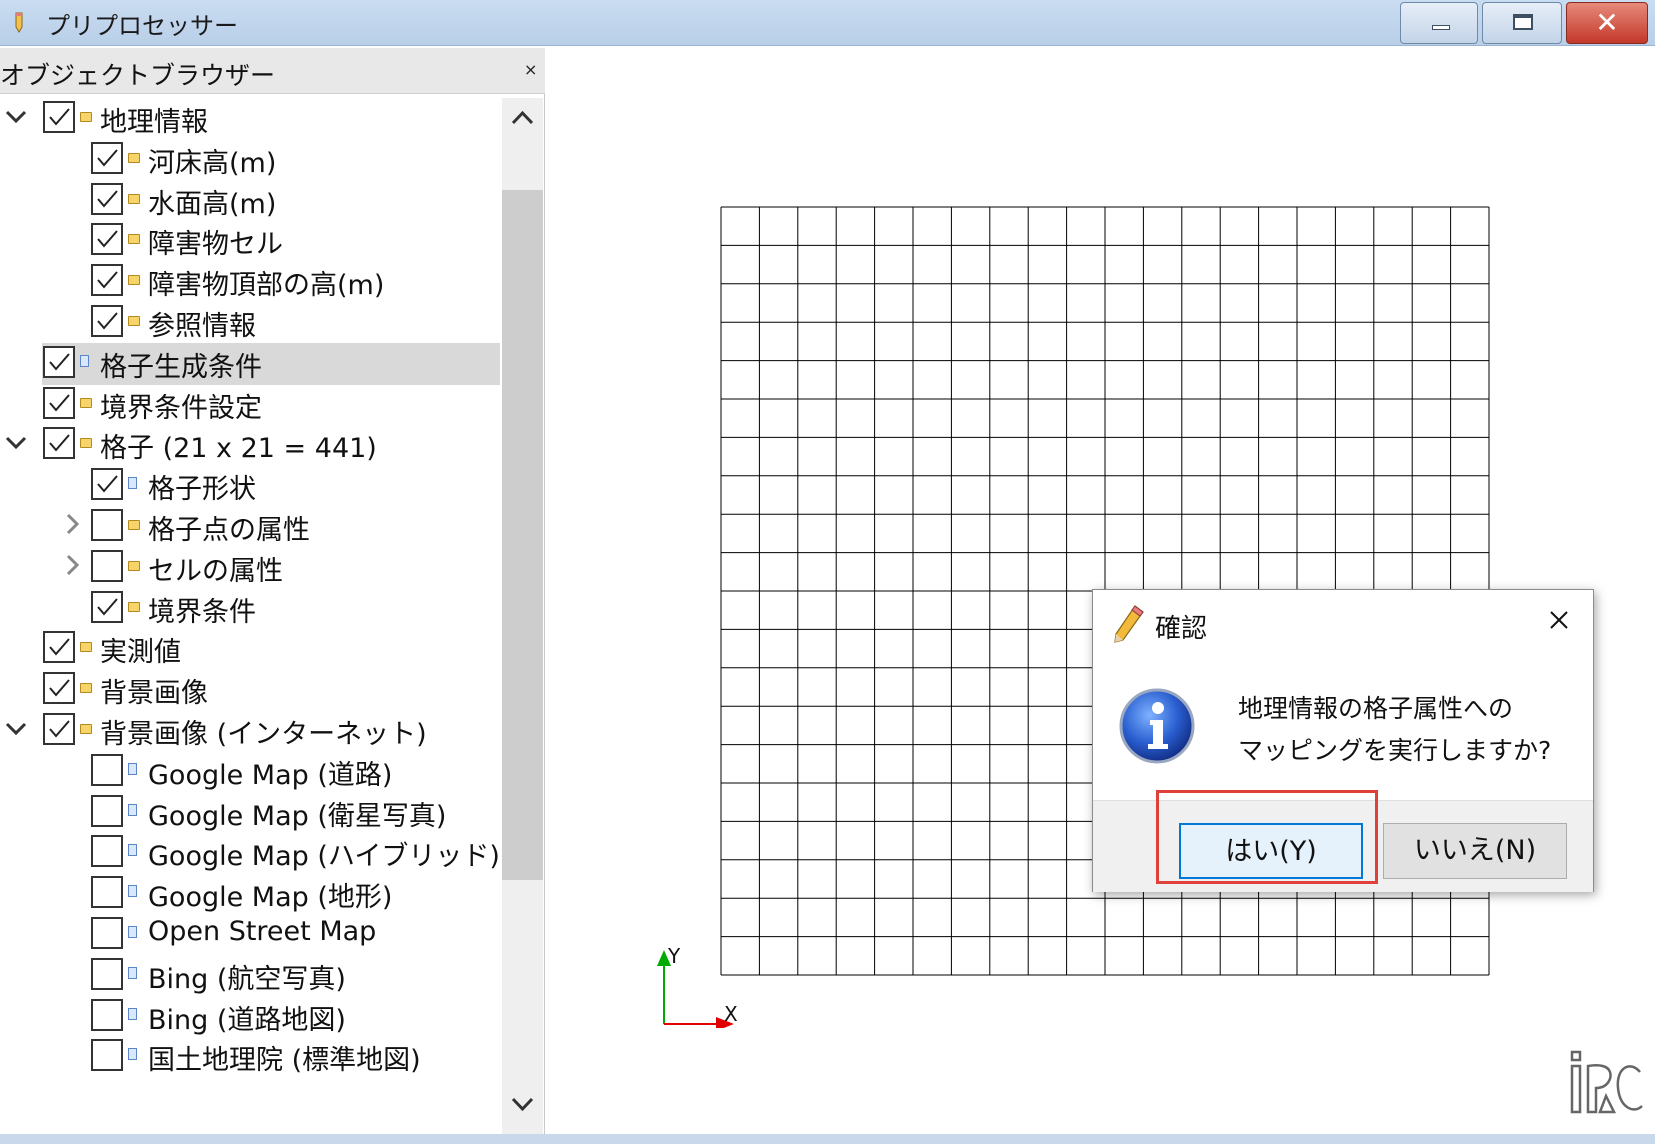  I want to click on chevron-up-icon, so click(522, 117).